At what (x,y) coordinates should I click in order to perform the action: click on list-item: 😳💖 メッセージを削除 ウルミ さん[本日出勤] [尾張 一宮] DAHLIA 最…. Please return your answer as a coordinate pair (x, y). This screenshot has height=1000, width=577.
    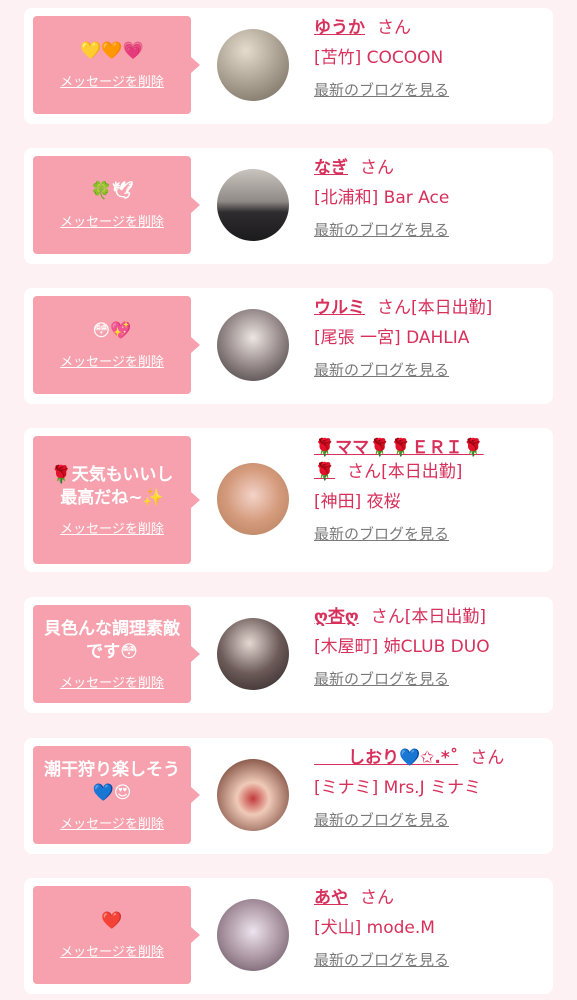
    Looking at the image, I should click on (288, 346).